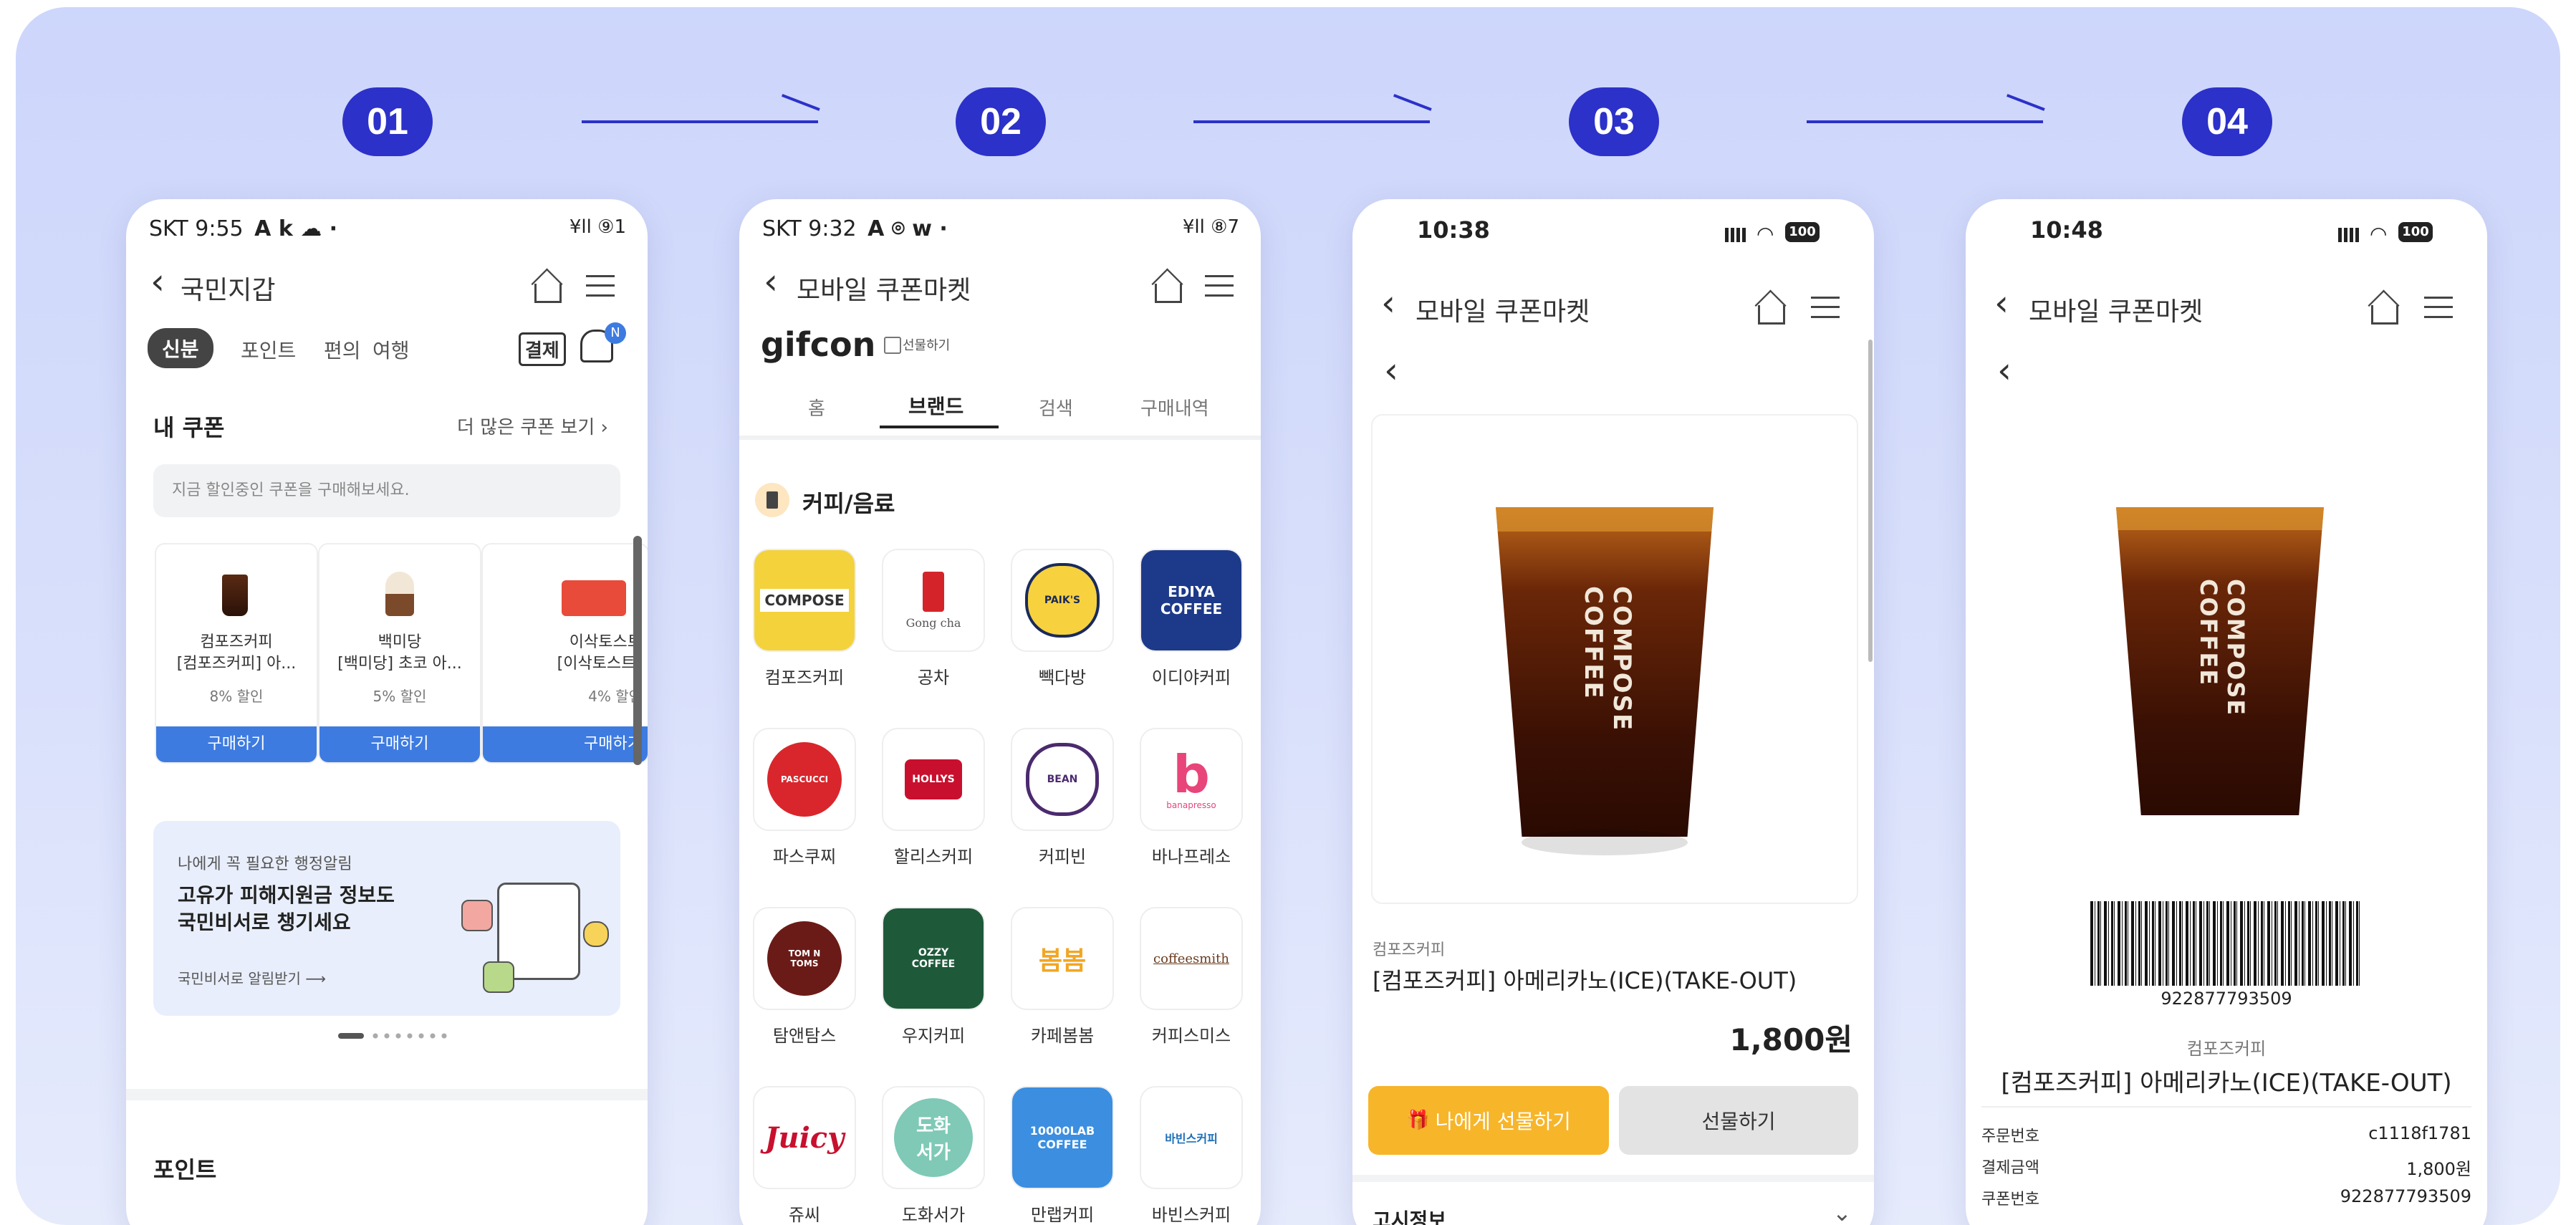 This screenshot has width=2576, height=1225. I want to click on coupon-card-compose: 컴포즈커피 [컴포즈커피] 아... 8% 할인 구매하기, so click(237, 654).